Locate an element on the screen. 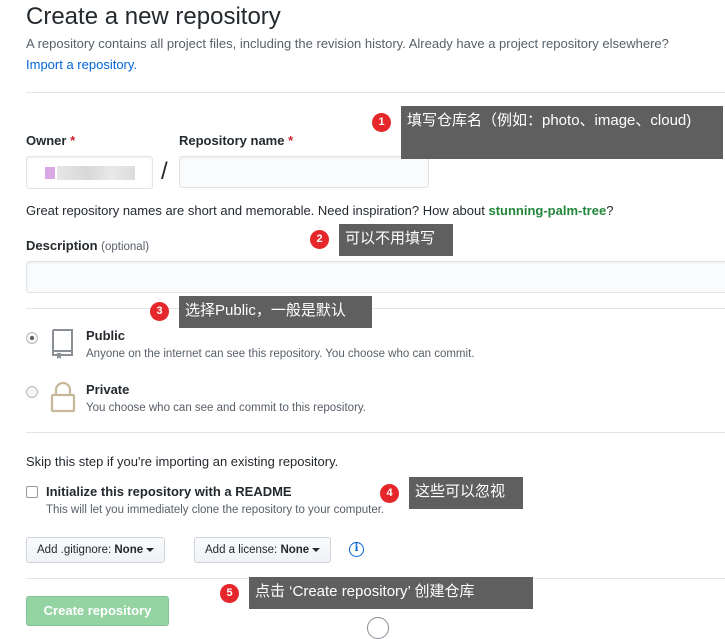 The image size is (725, 639). gitignore-select: Add .gitignore: None is located at coordinates (96, 550).